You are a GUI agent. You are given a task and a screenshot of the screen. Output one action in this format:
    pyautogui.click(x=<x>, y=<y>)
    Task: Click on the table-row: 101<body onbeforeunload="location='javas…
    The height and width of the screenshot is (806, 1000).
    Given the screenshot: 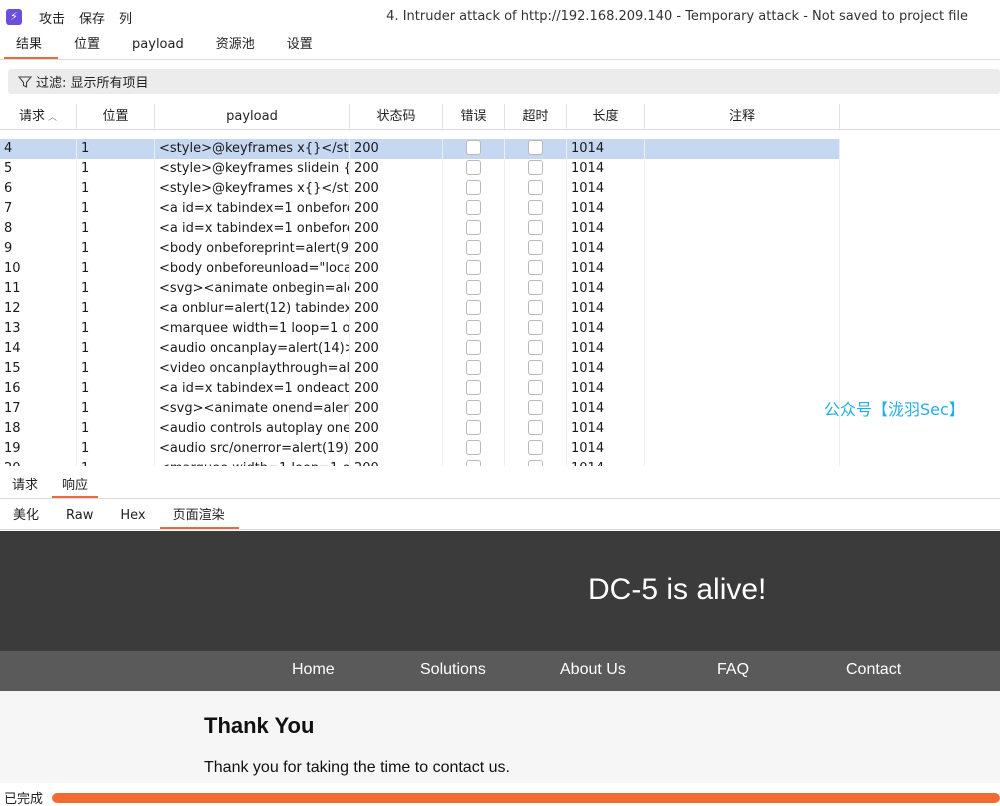 What is the action you would take?
    pyautogui.click(x=420, y=269)
    